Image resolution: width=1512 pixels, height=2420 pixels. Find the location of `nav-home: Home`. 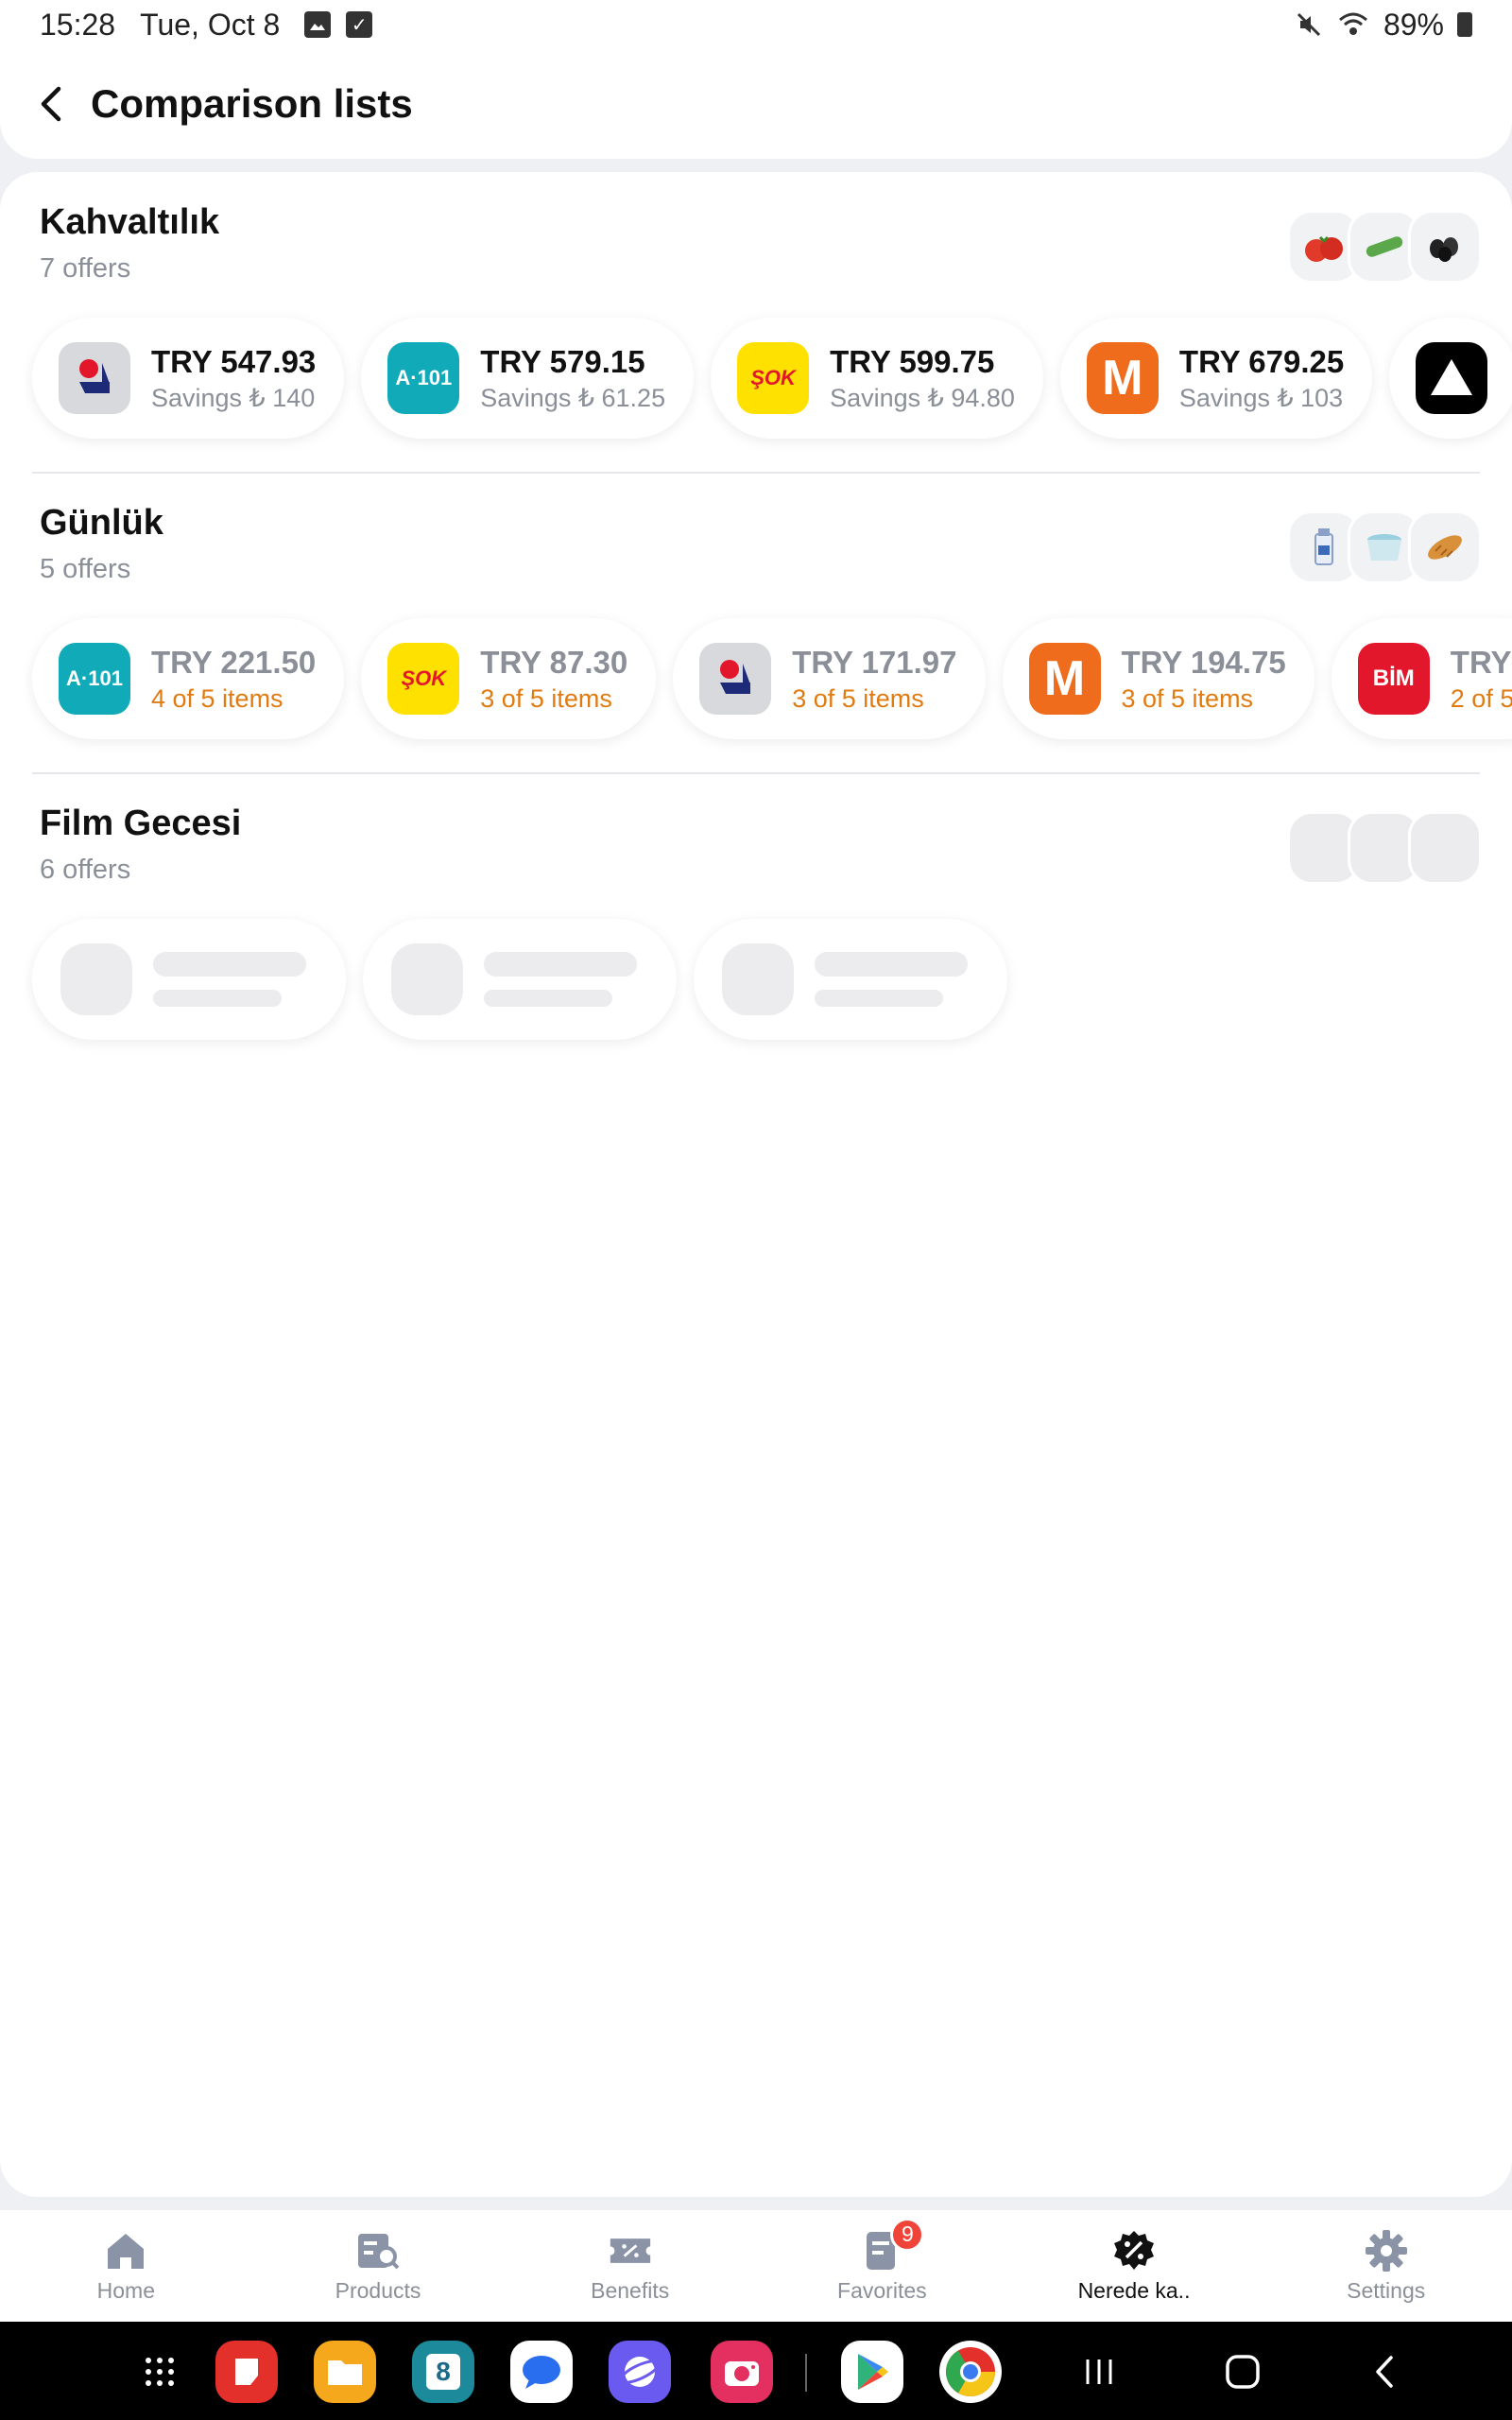

nav-home: Home is located at coordinates (126, 2266).